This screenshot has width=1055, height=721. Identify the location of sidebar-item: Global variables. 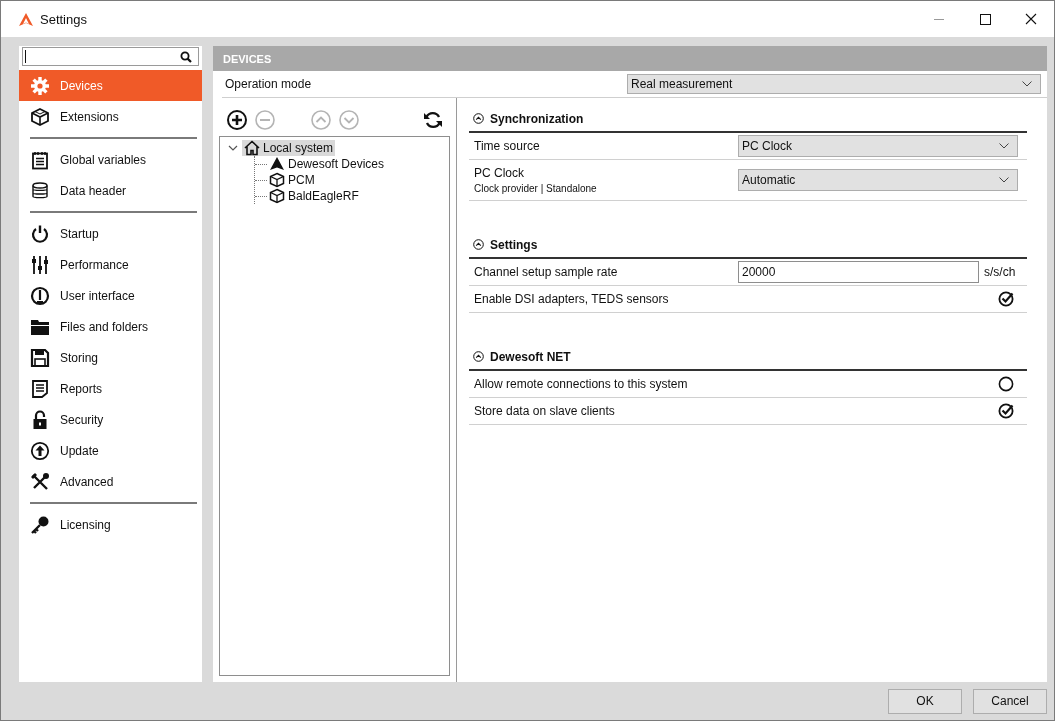
(110, 159).